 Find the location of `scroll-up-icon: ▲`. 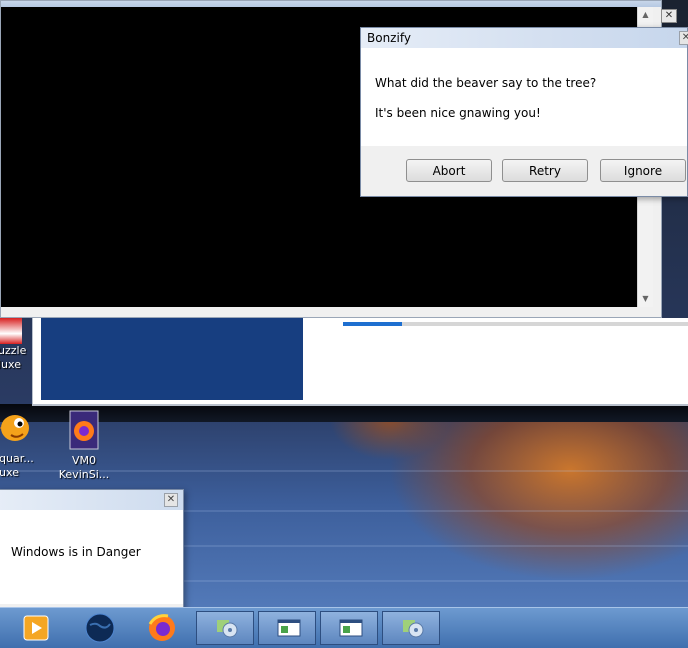

scroll-up-icon: ▲ is located at coordinates (645, 15).